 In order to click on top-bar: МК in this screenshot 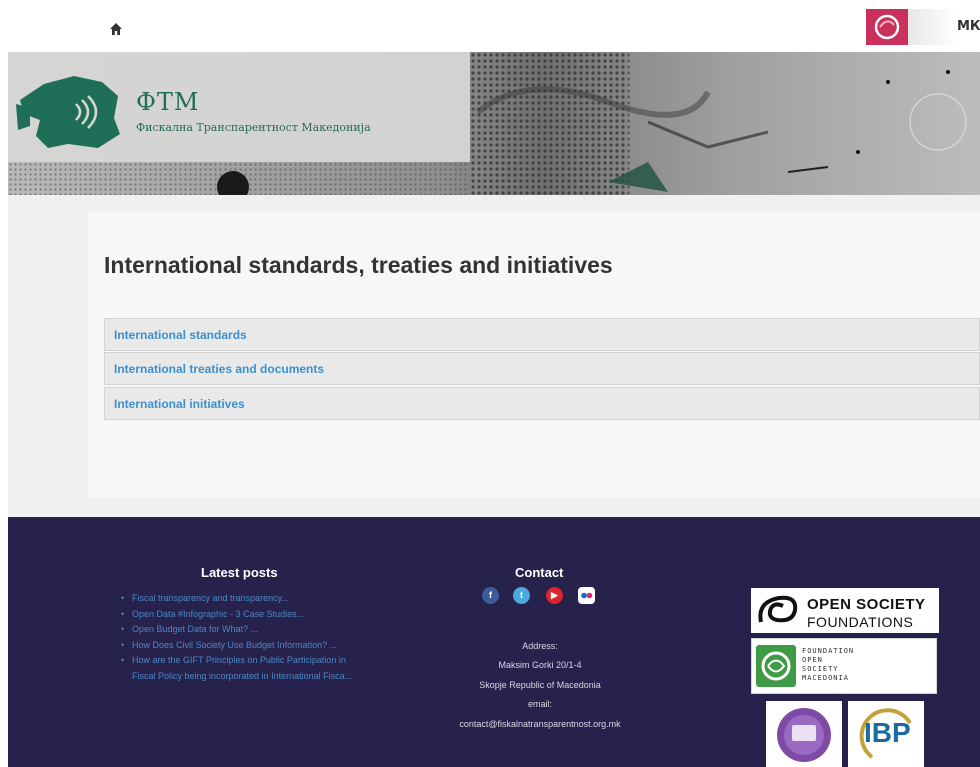, I will do `click(490, 26)`.